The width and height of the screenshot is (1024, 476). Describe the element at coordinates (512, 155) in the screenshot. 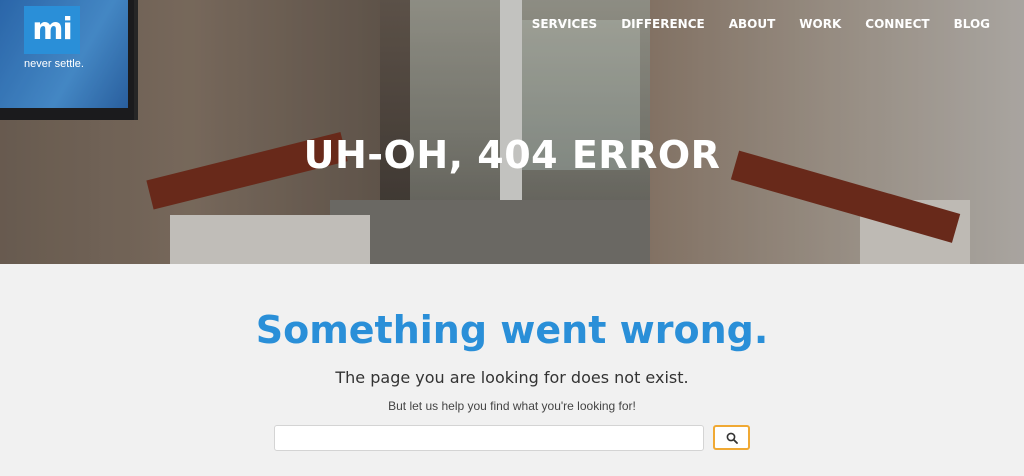

I see `page-title: UH-OH, 404 ERROR` at that location.